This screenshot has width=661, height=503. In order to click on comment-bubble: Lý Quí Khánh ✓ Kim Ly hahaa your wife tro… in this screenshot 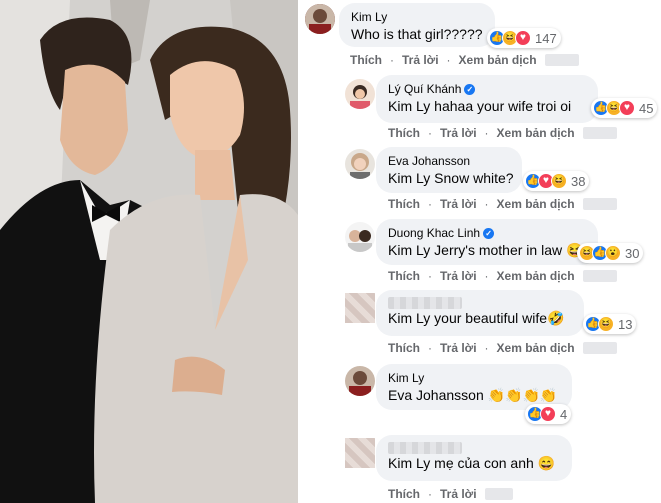, I will do `click(487, 99)`.